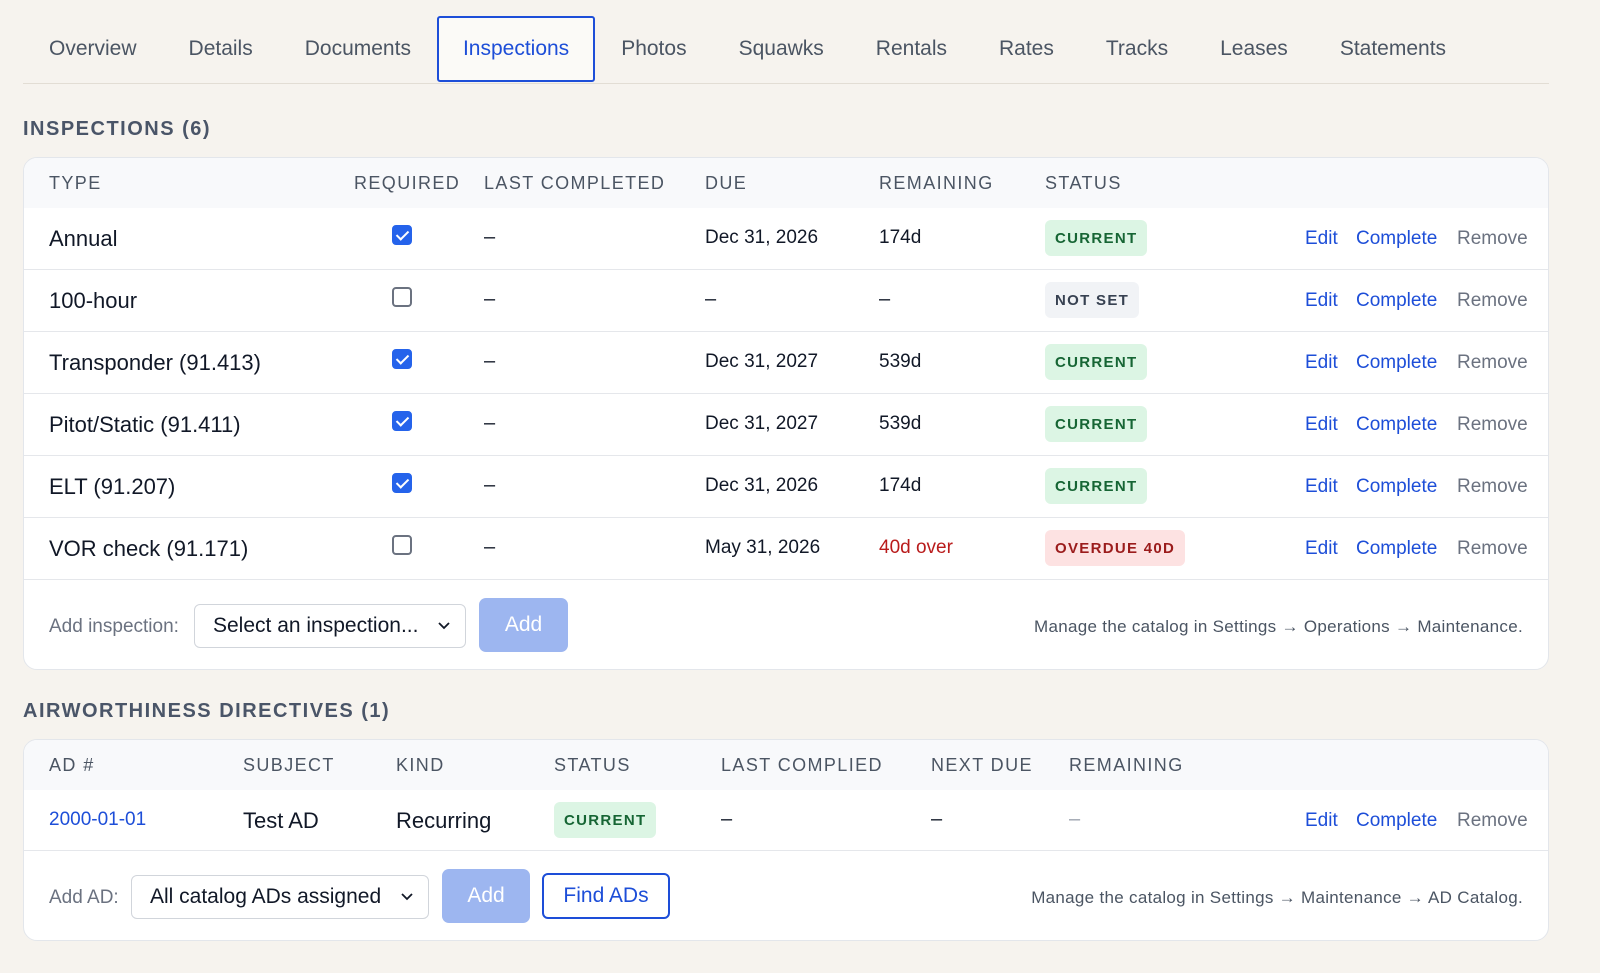  I want to click on col-ad-status: STATUS, so click(592, 765).